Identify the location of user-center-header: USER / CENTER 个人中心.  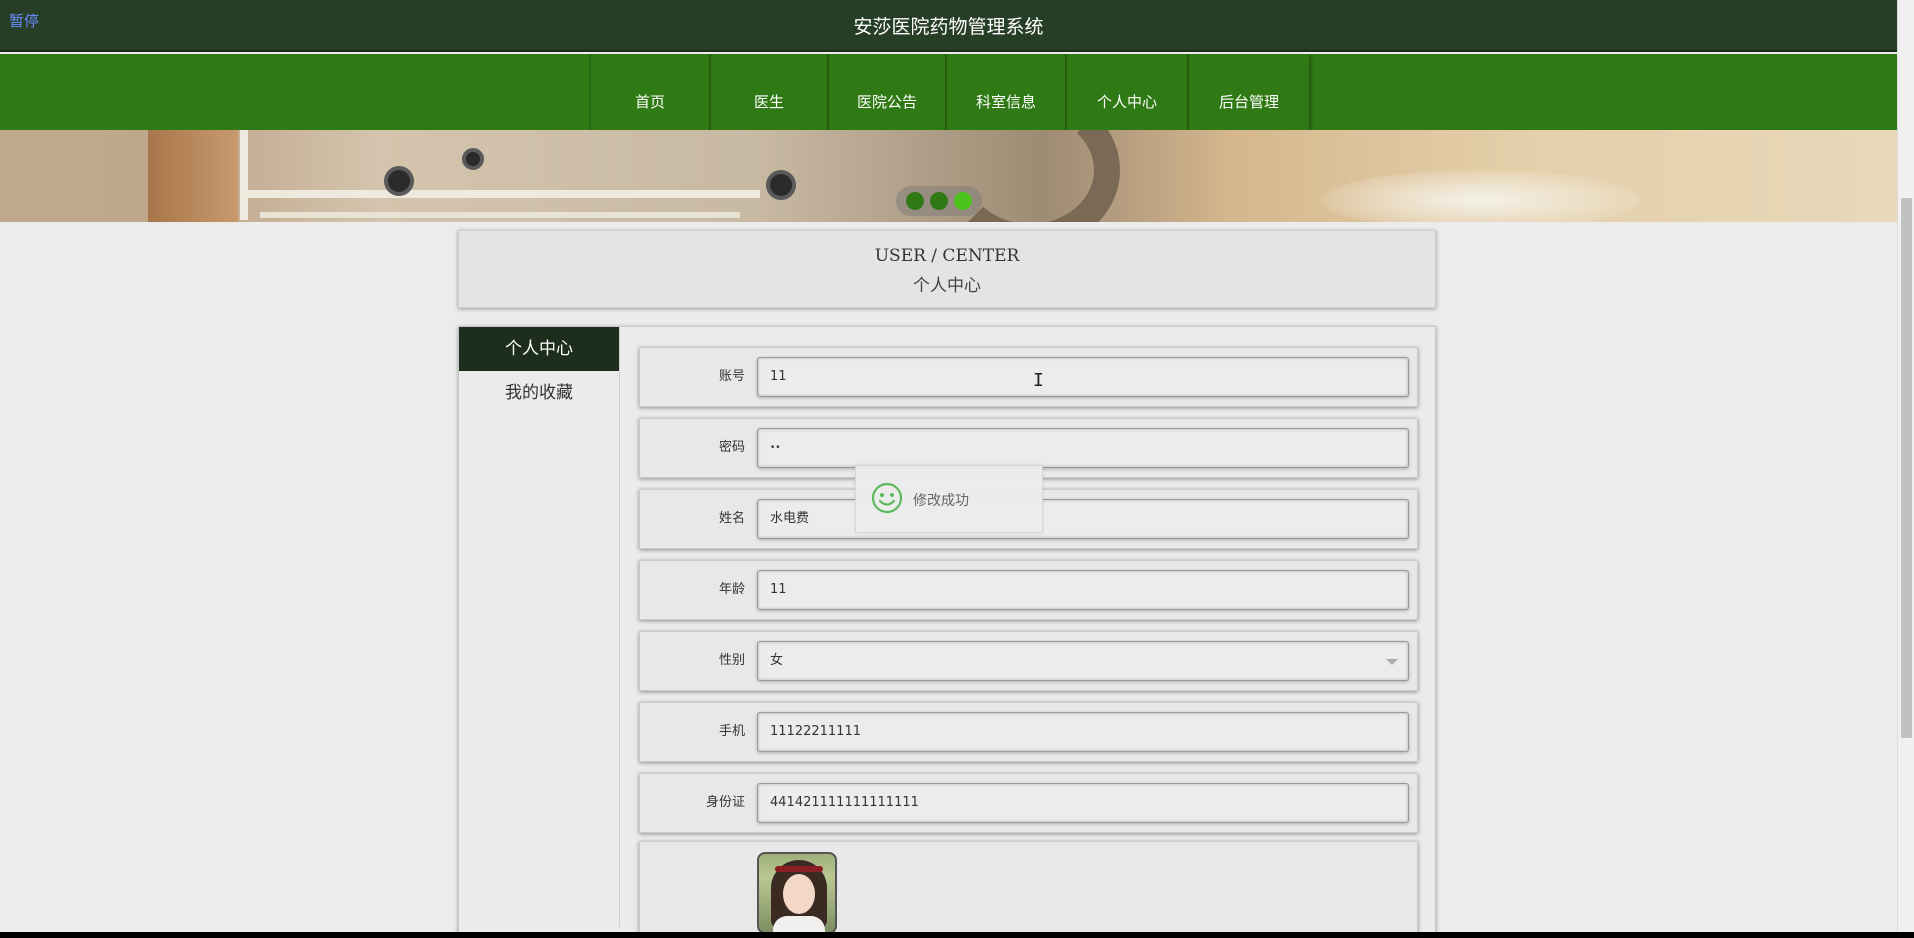
(947, 269).